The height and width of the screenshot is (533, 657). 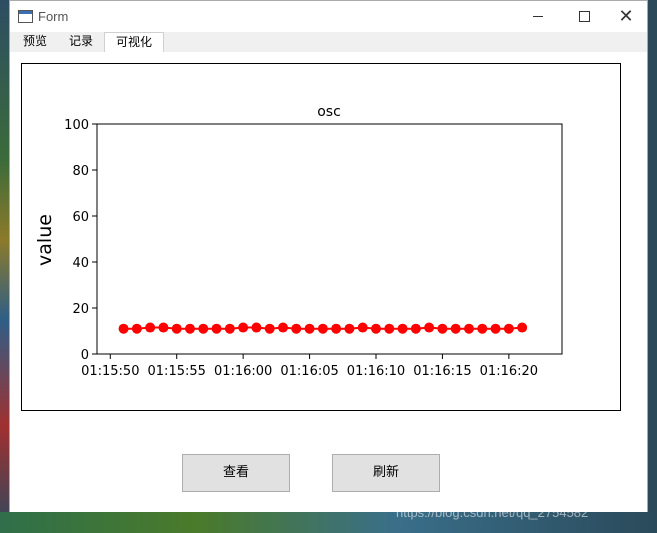 What do you see at coordinates (80, 263) in the screenshot?
I see `y-tick-label: 40` at bounding box center [80, 263].